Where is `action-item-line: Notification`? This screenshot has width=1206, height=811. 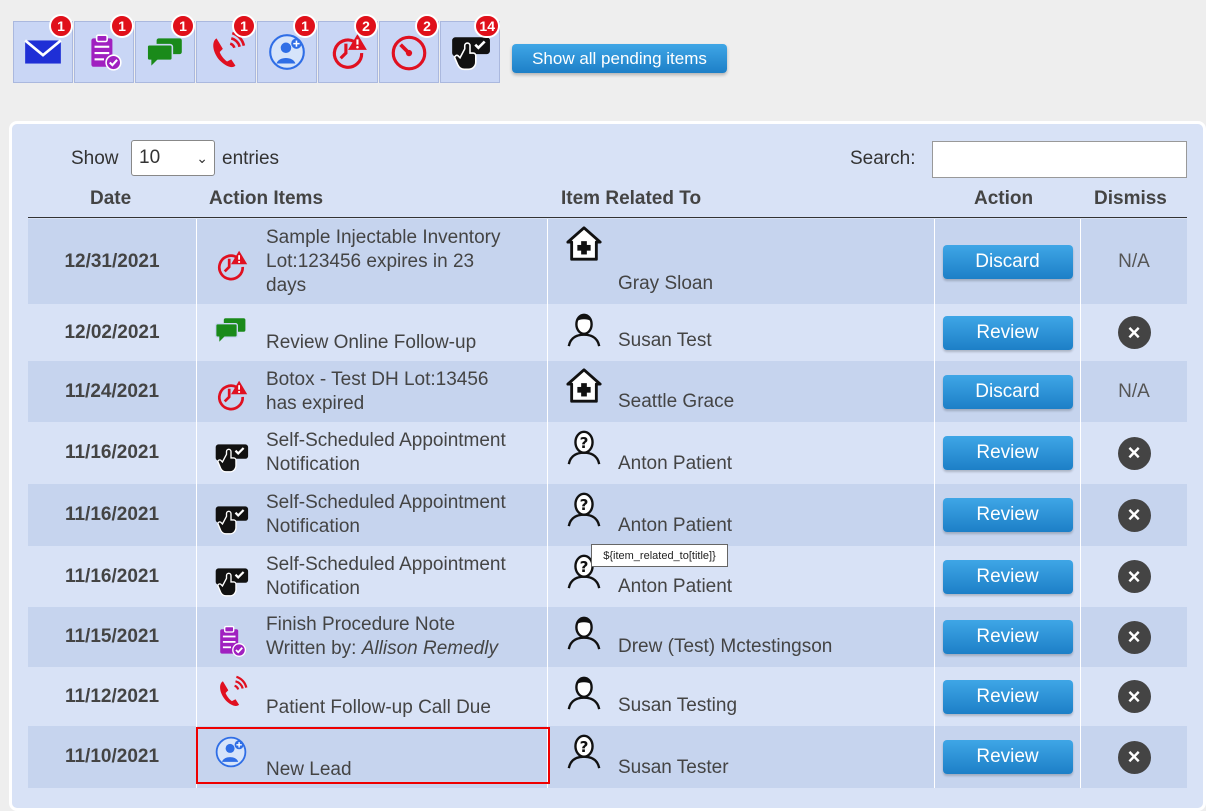 action-item-line: Notification is located at coordinates (313, 526).